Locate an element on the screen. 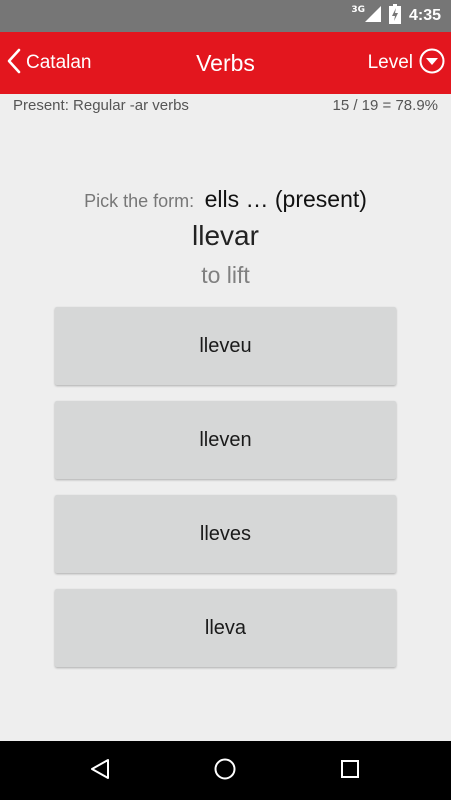 The image size is (451, 800). app-bar: Catalan Verbs Level is located at coordinates (225, 63).